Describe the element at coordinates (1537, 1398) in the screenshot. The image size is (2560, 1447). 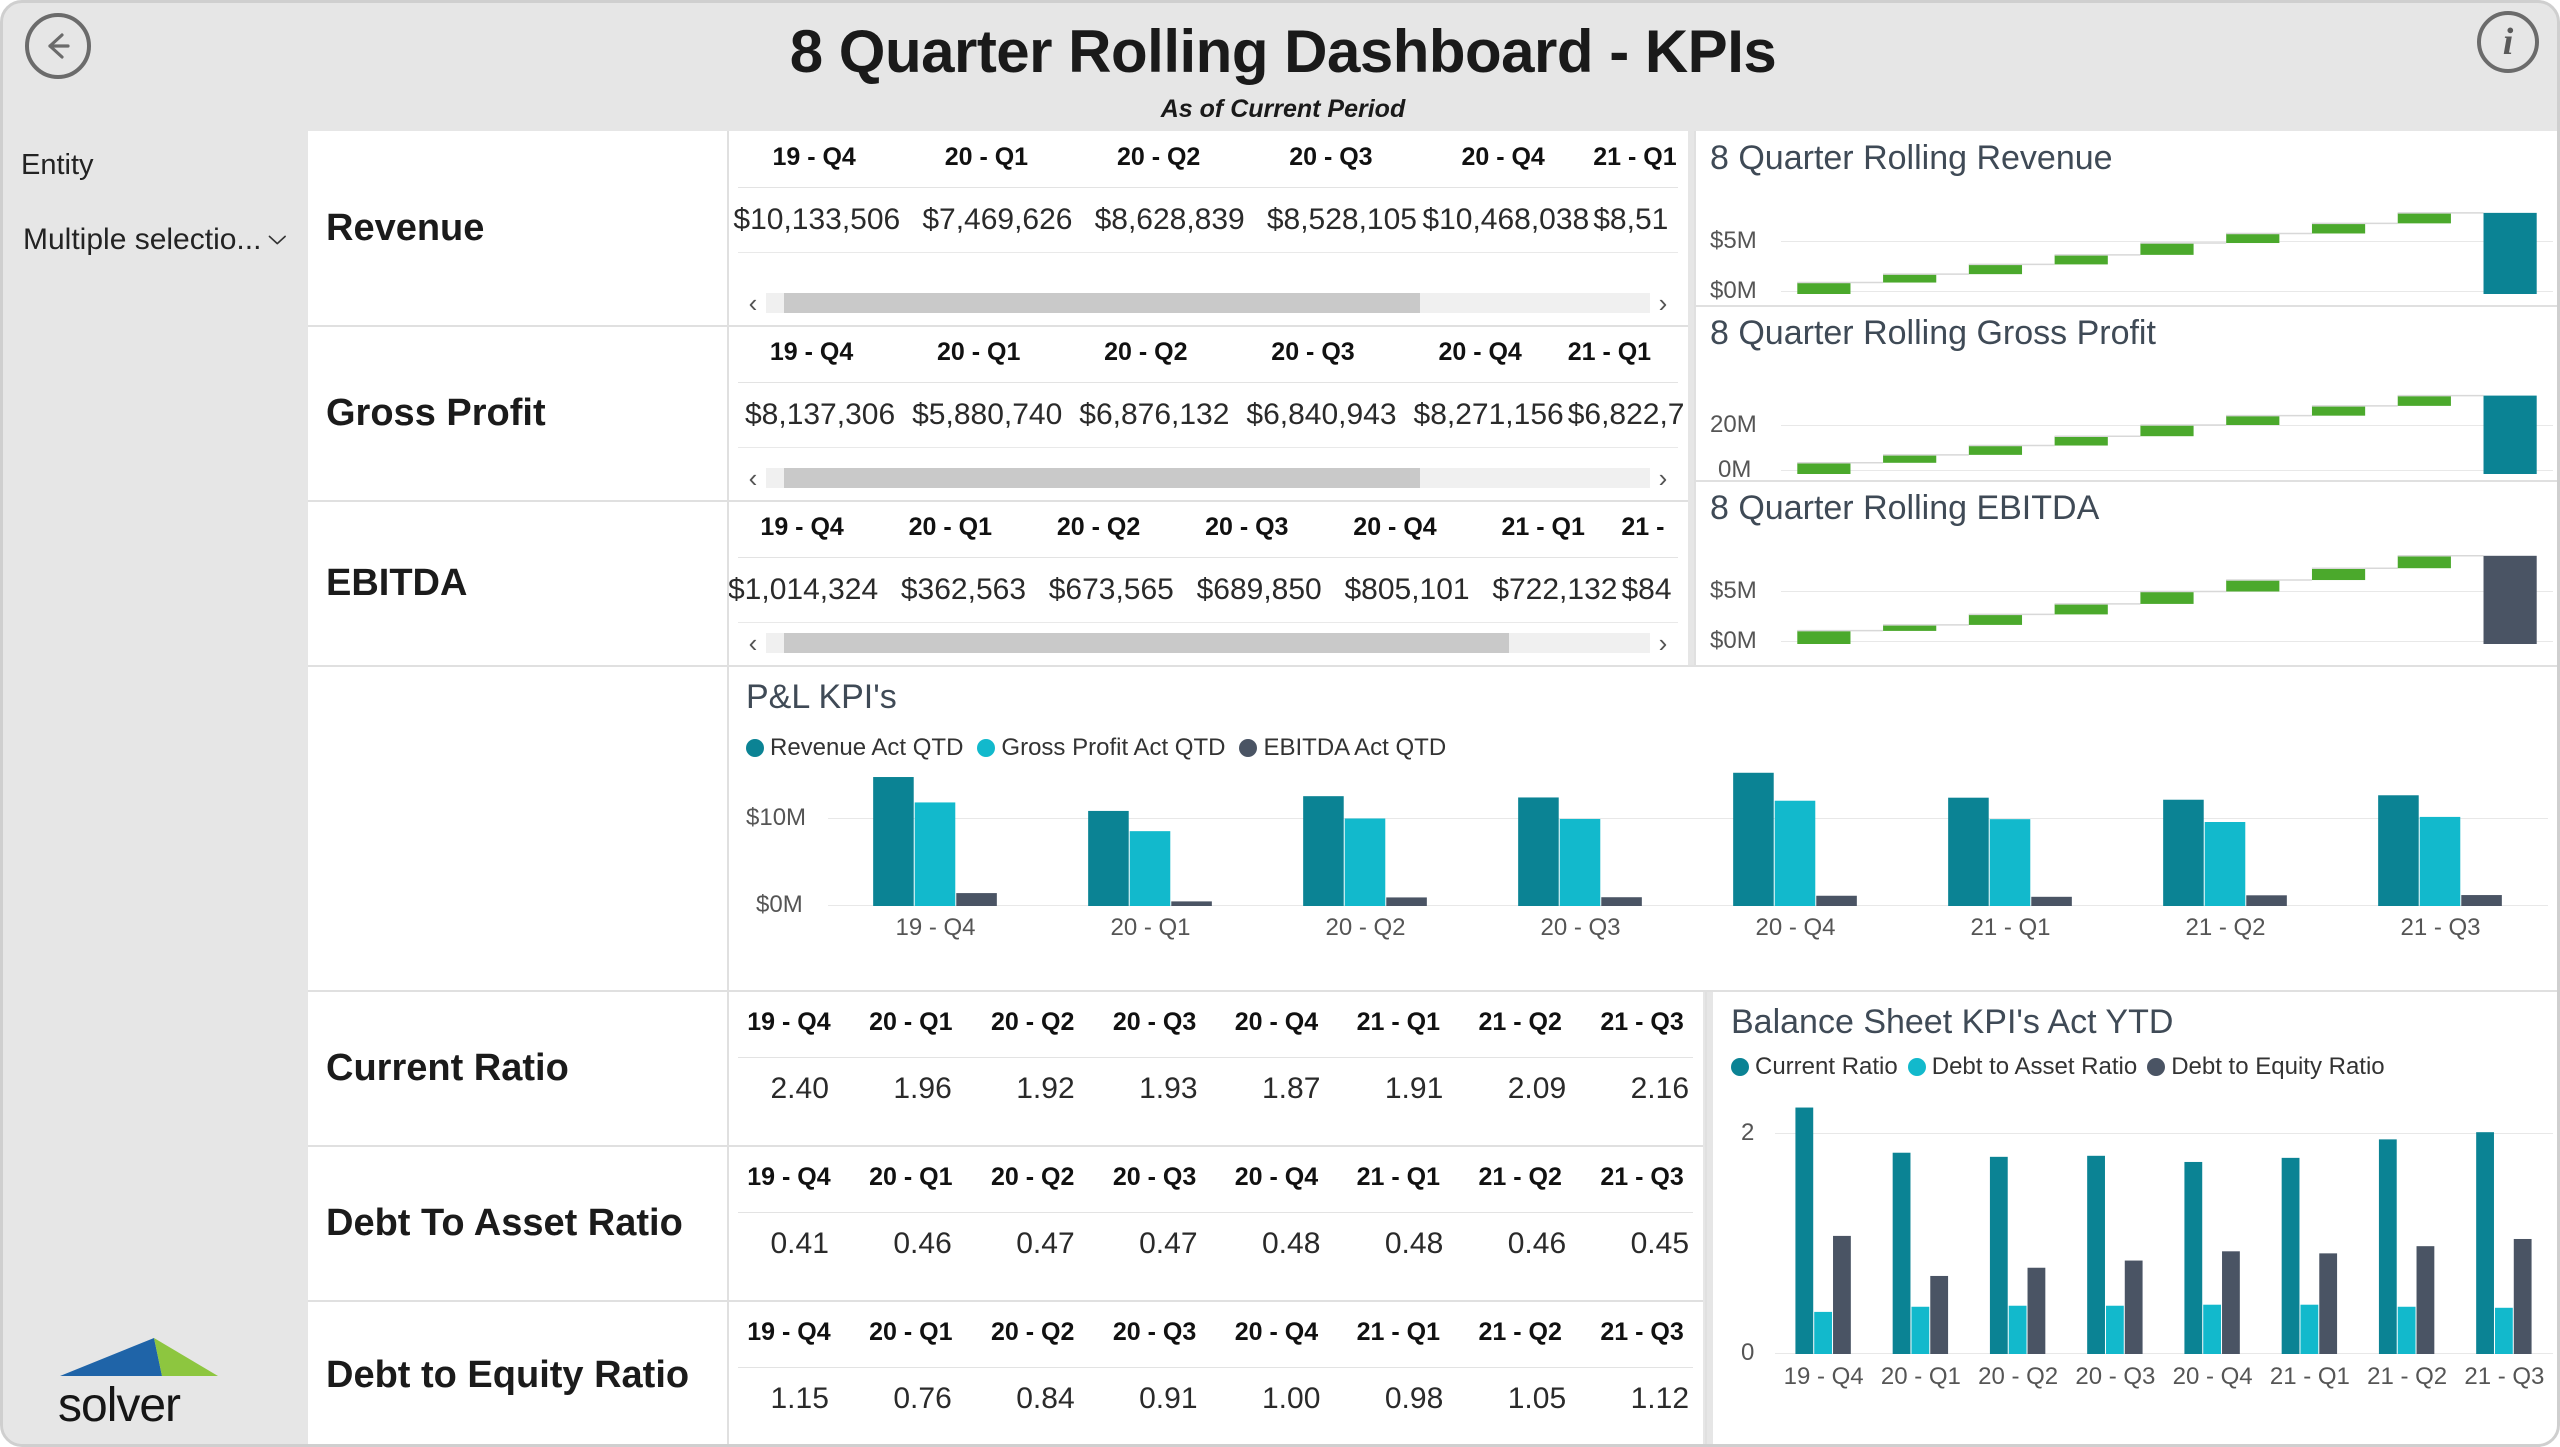
I see `table-cell: 1.05` at that location.